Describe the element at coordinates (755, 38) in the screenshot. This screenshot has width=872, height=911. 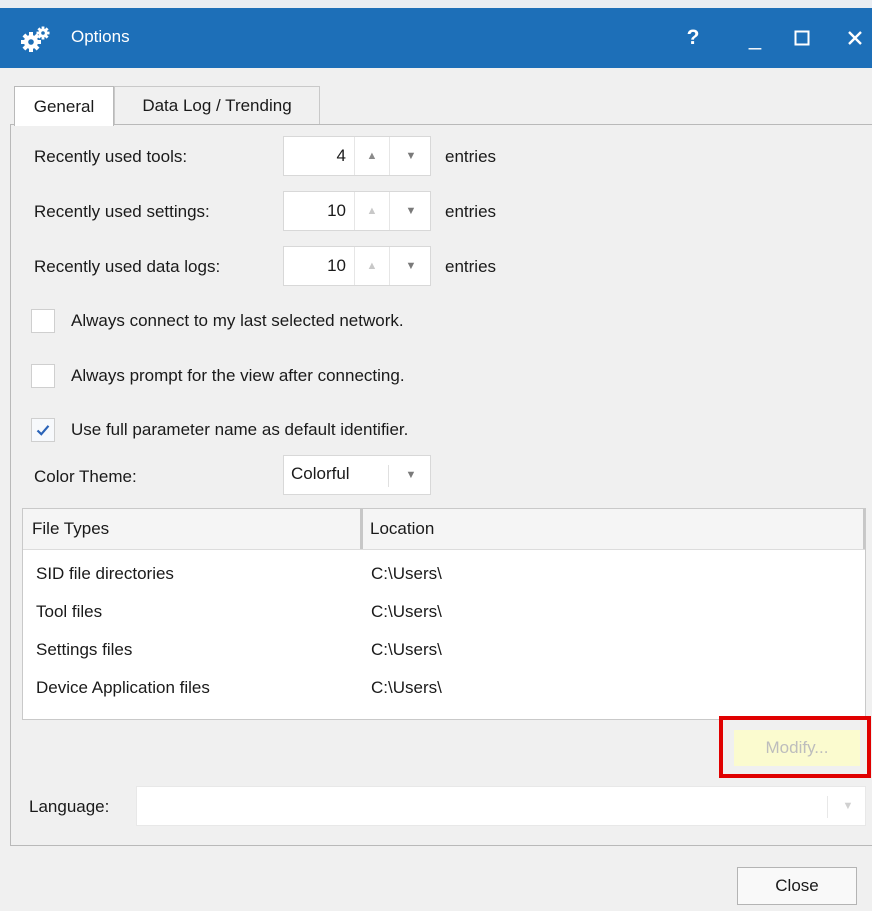
I see `minimize-button: _` at that location.